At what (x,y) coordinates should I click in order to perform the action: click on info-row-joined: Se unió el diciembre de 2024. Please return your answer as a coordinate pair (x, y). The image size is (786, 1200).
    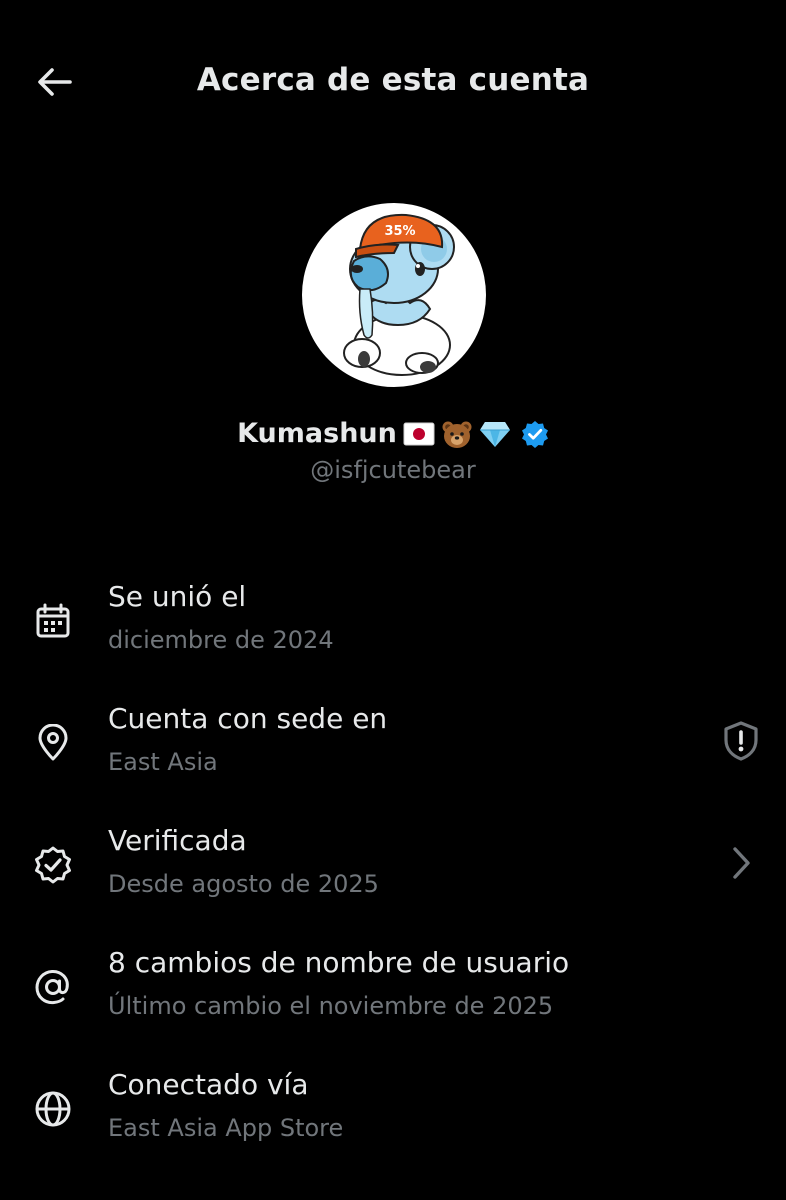
    Looking at the image, I should click on (393, 633).